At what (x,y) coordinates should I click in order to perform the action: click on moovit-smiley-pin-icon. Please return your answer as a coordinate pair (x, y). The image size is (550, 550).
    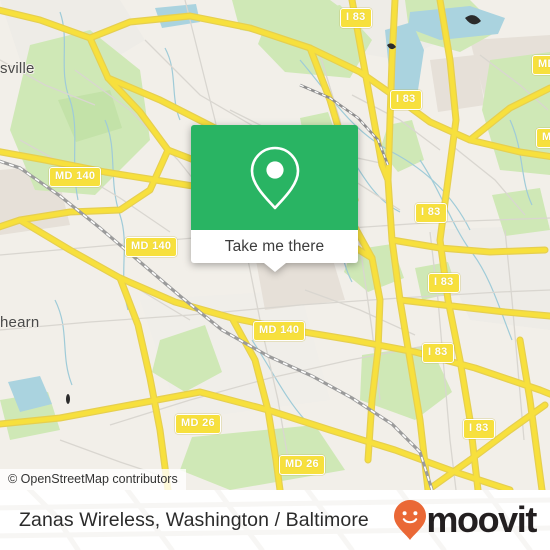
    Looking at the image, I should click on (410, 520).